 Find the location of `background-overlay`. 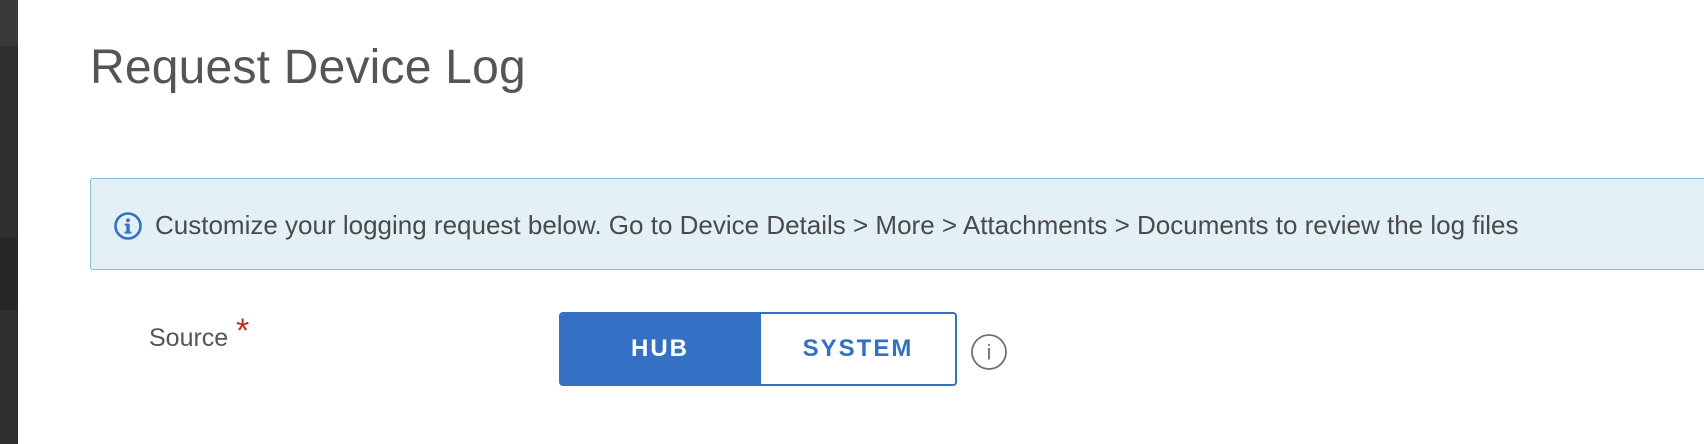

background-overlay is located at coordinates (9, 222).